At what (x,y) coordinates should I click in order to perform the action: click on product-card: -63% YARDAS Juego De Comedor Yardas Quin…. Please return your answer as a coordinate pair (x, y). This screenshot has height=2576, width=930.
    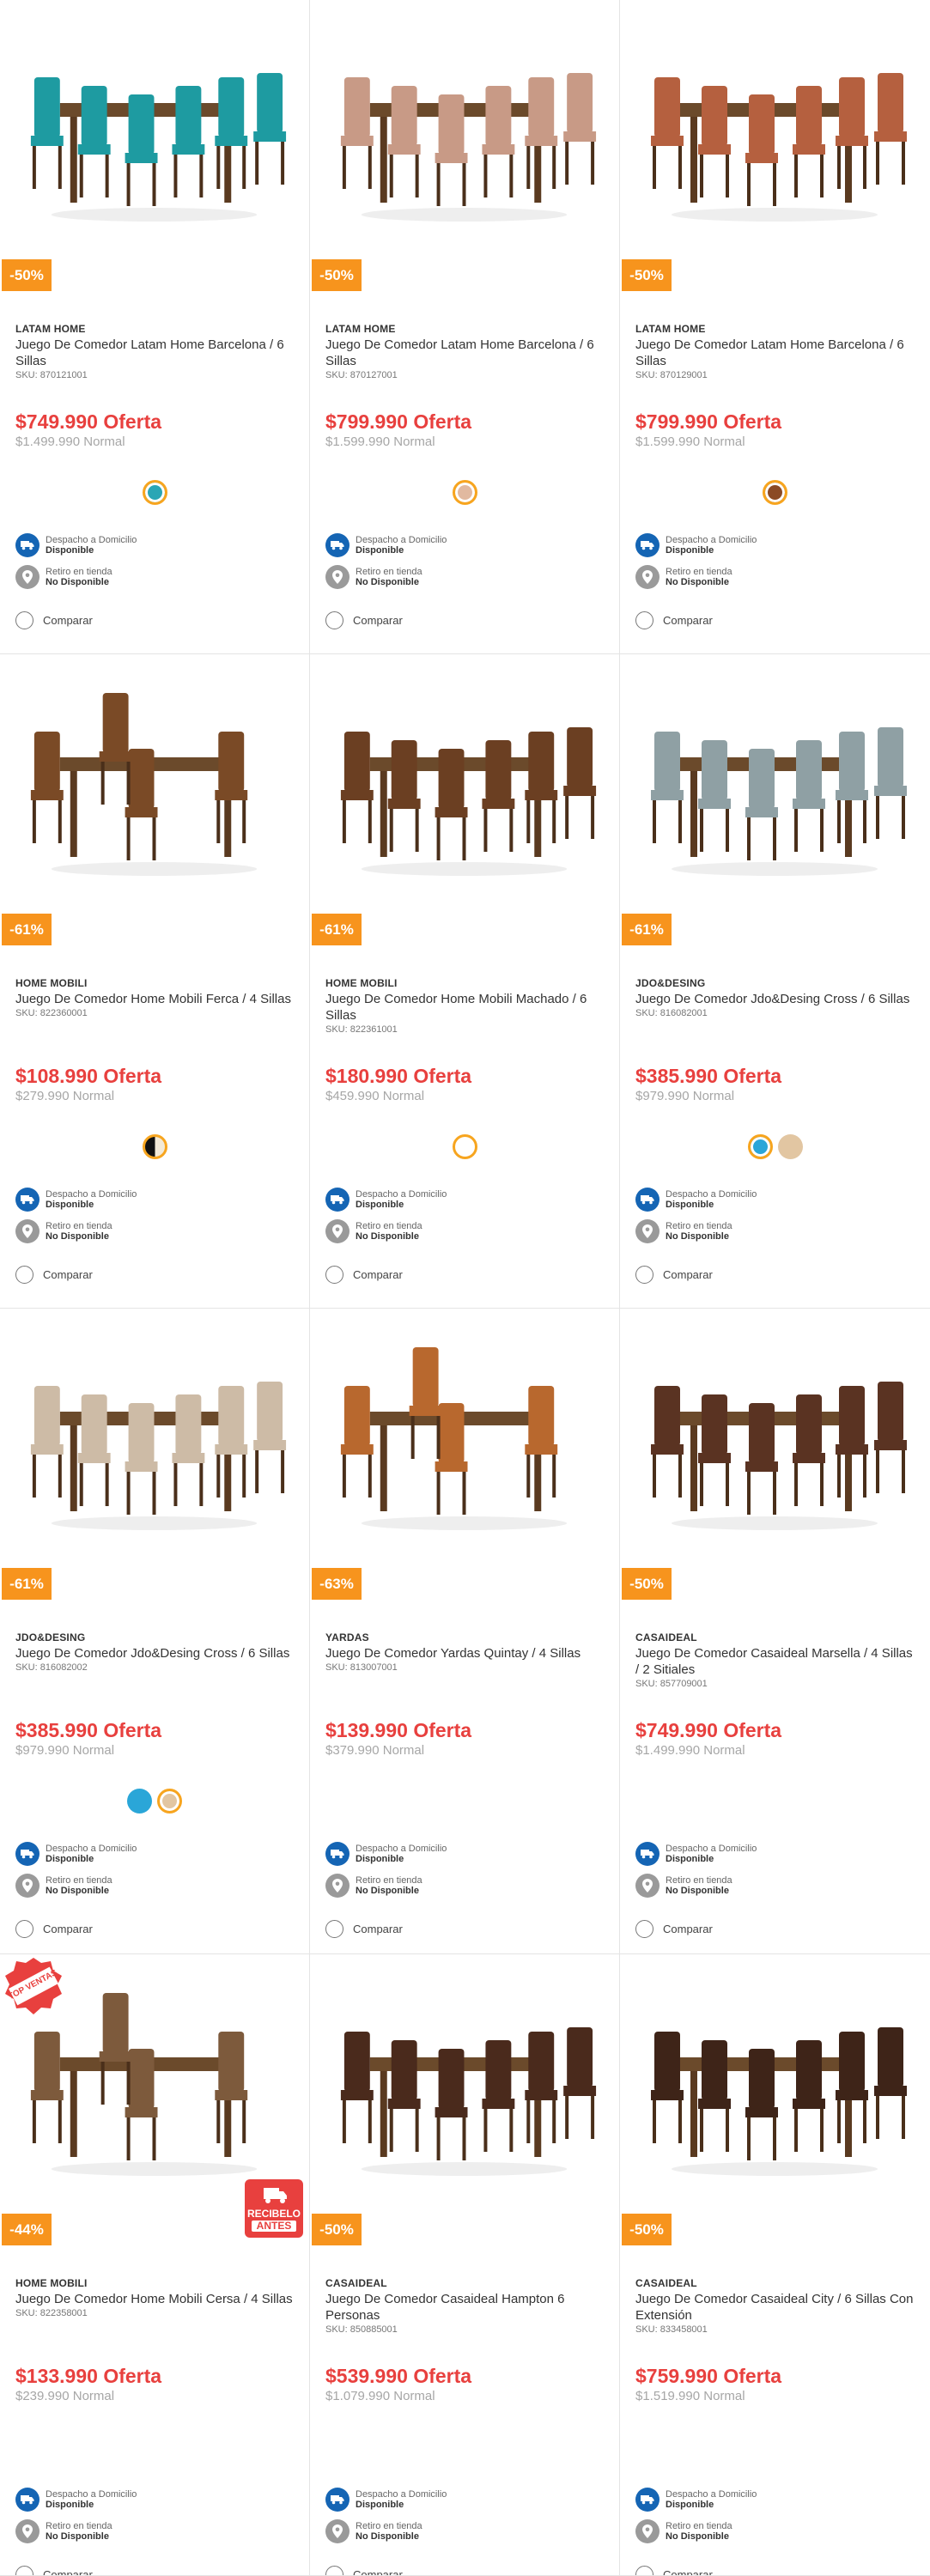
    Looking at the image, I should click on (465, 1631).